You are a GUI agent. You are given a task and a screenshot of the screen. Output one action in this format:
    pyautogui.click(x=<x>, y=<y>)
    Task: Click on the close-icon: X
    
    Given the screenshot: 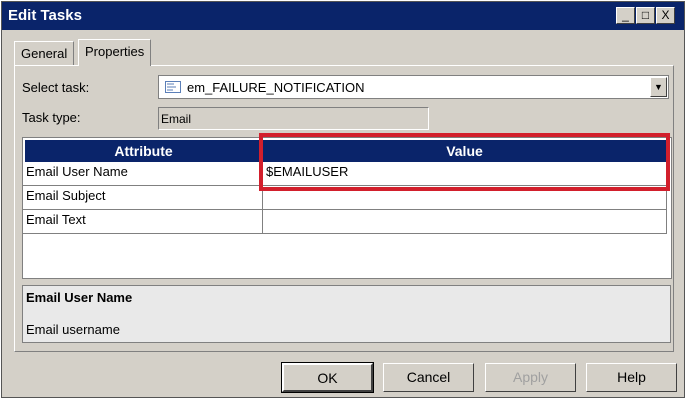 What is the action you would take?
    pyautogui.click(x=665, y=15)
    